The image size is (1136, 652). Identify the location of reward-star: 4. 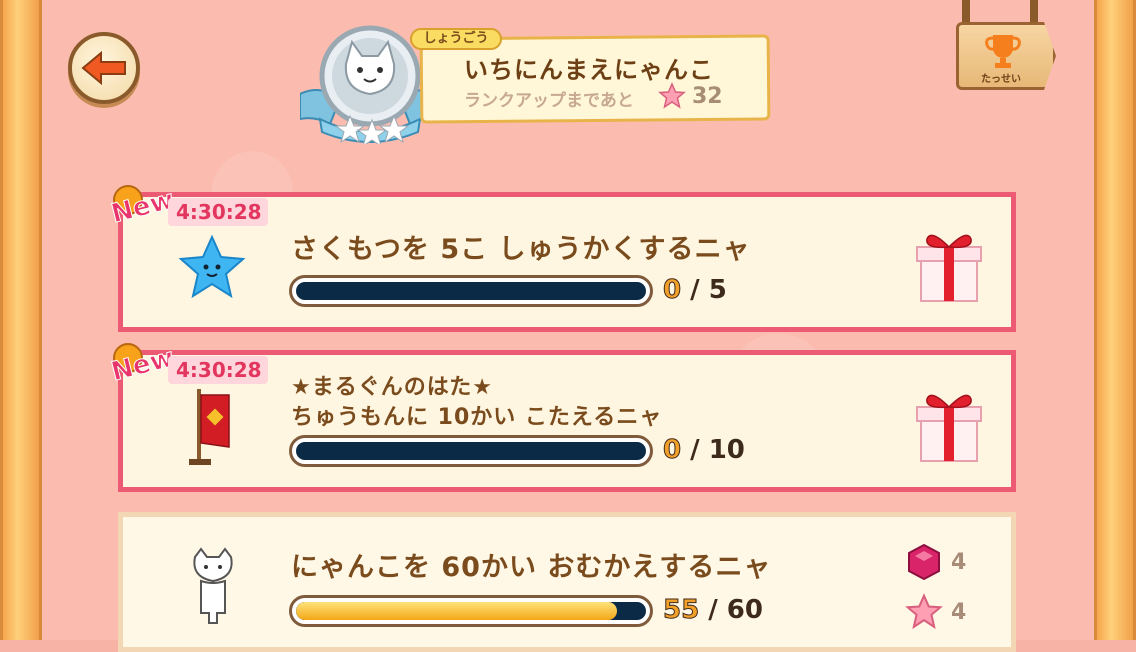
(935, 612).